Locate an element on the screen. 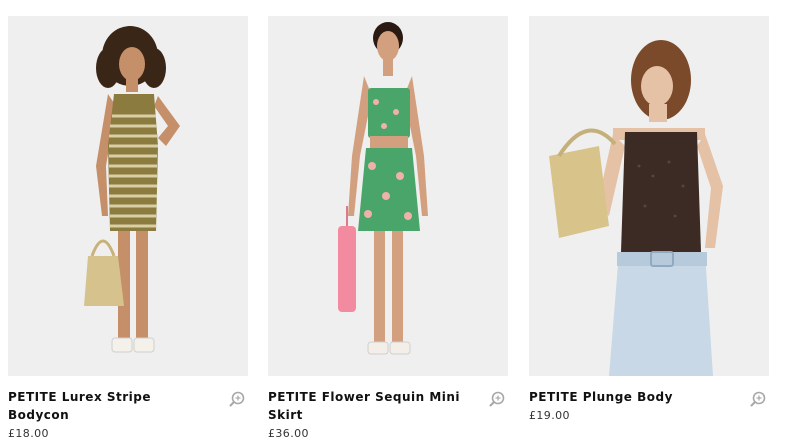 The height and width of the screenshot is (448, 788). product-info: PETITE Flower Sequin Mini Skirt £36.00 is located at coordinates (388, 408).